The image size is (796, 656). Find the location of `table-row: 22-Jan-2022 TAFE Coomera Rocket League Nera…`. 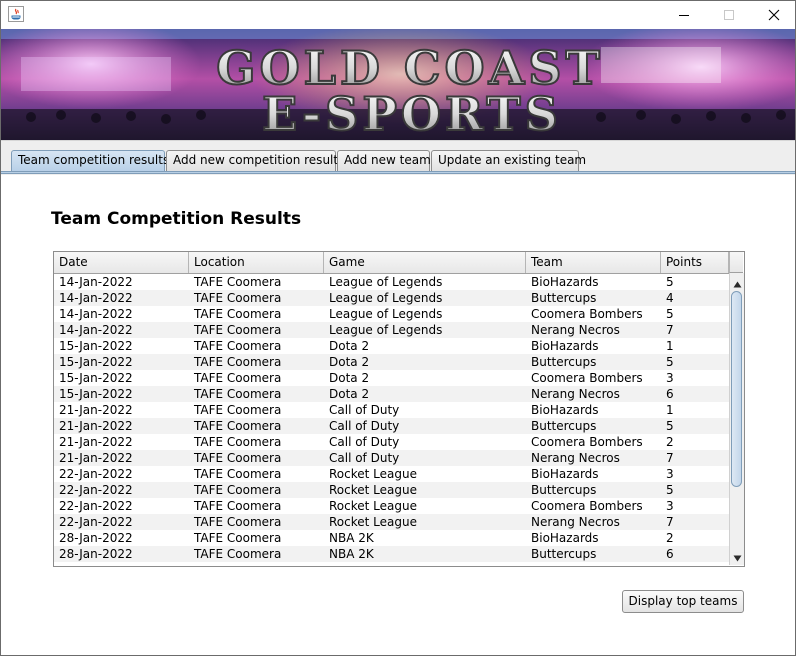

table-row: 22-Jan-2022 TAFE Coomera Rocket League Nera… is located at coordinates (391, 522).